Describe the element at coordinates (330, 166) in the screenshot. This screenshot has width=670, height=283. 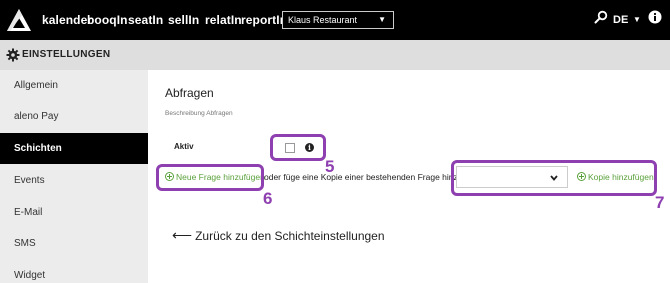
I see `annotation-number-5: 5` at that location.